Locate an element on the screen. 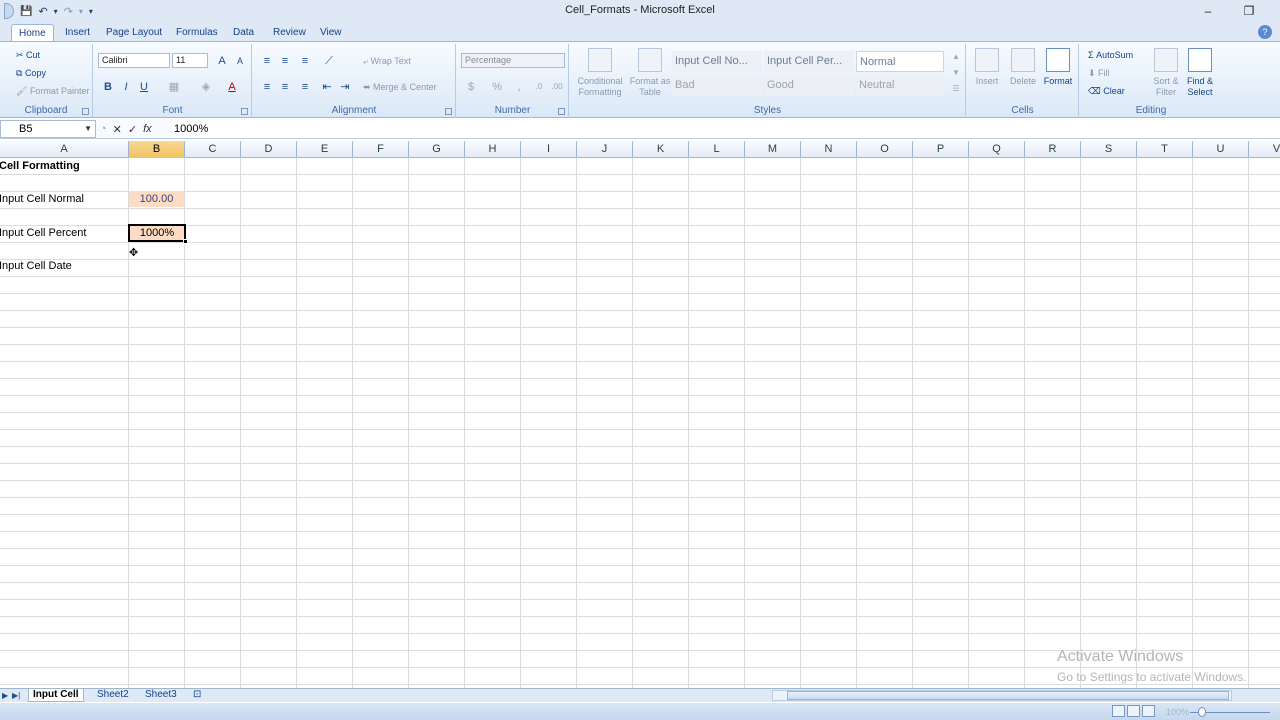 Image resolution: width=1280 pixels, height=720 pixels. restore-button: ❐ is located at coordinates (1249, 11).